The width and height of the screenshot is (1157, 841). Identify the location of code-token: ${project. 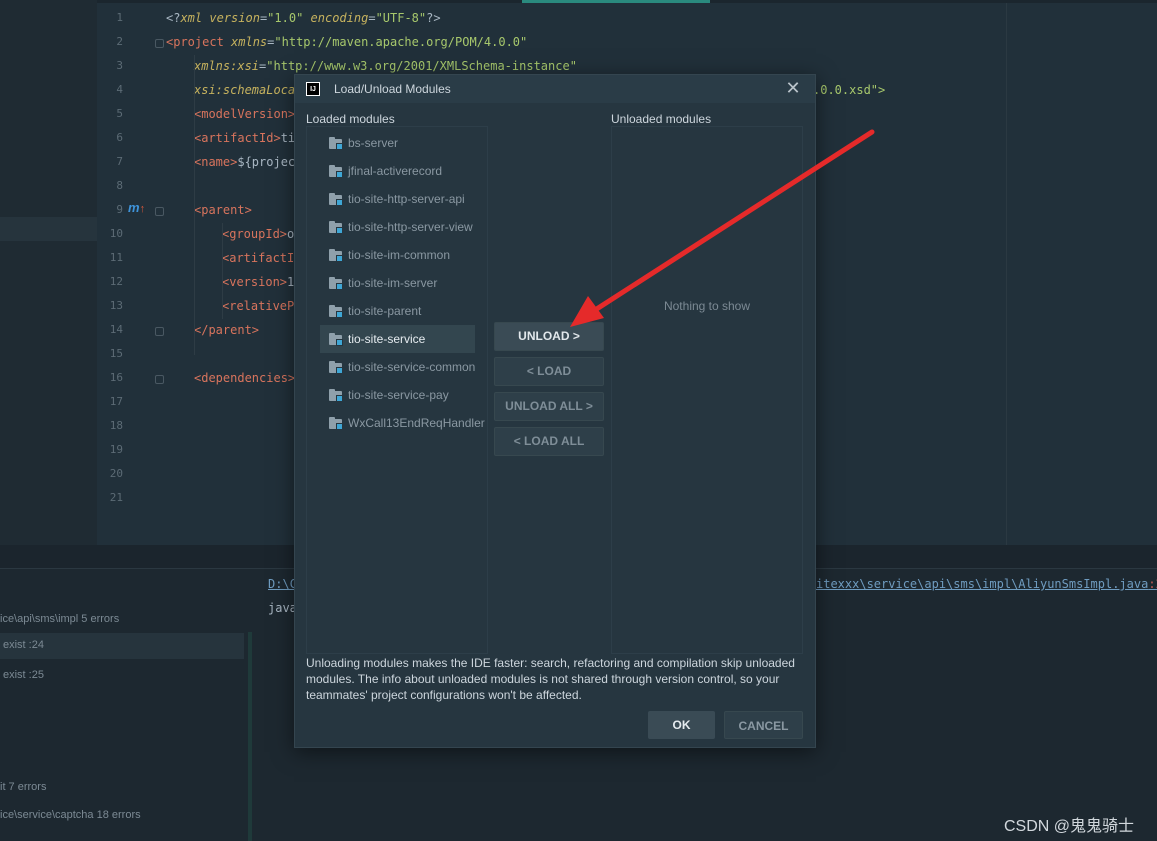
(270, 162).